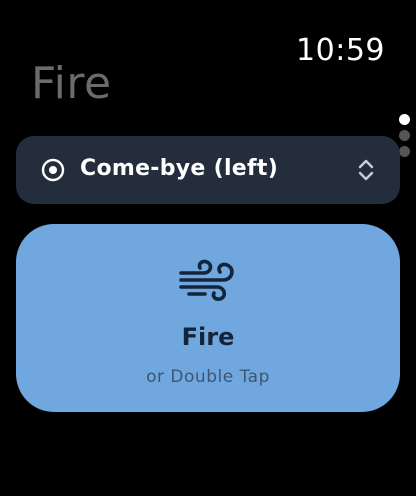 The width and height of the screenshot is (416, 496). What do you see at coordinates (404, 119) in the screenshot?
I see `page-dot-active` at bounding box center [404, 119].